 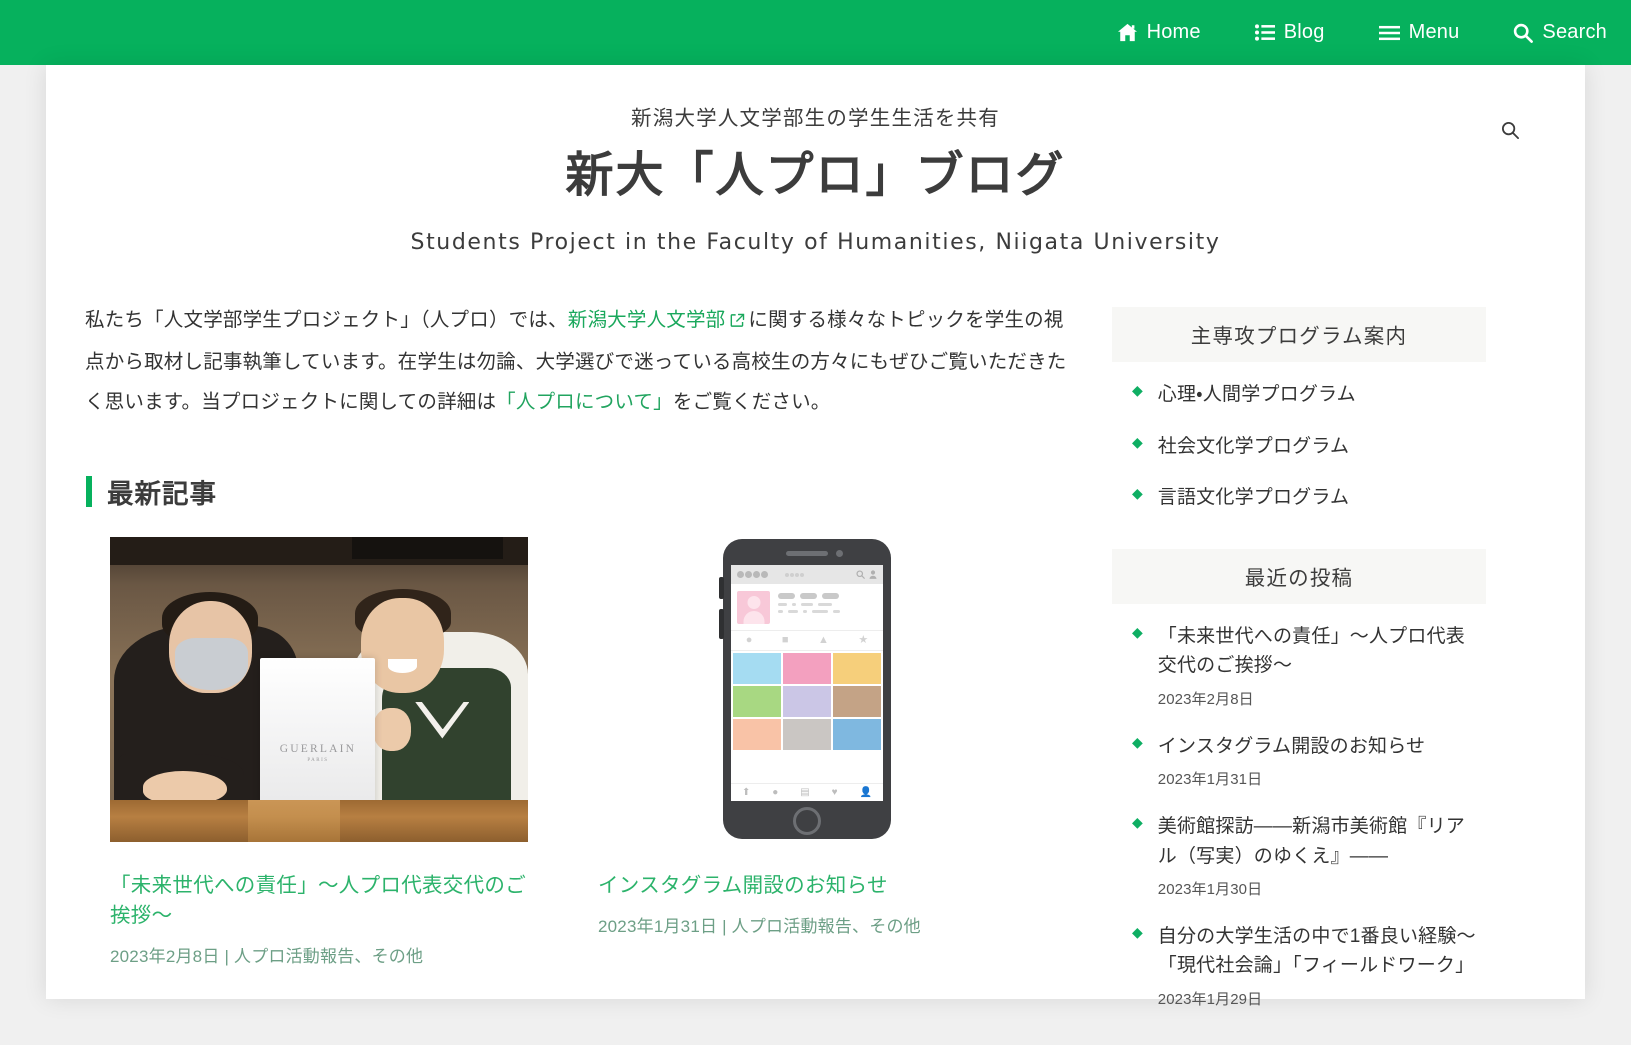 I want to click on list-item: ◆ 「未来世代への責任」〜人プロ代表交代のご挨拶〜 2023年2月8日, so click(x=1299, y=665).